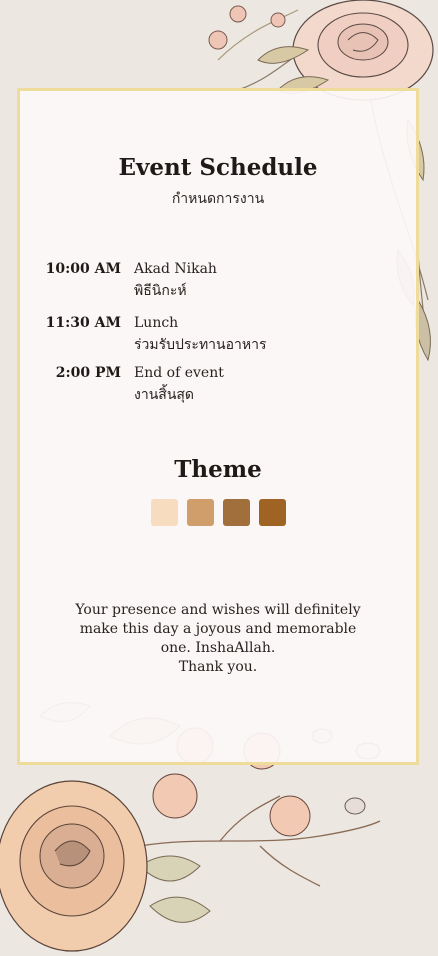  Describe the element at coordinates (218, 469) in the screenshot. I see `theme-title: Theme` at that location.